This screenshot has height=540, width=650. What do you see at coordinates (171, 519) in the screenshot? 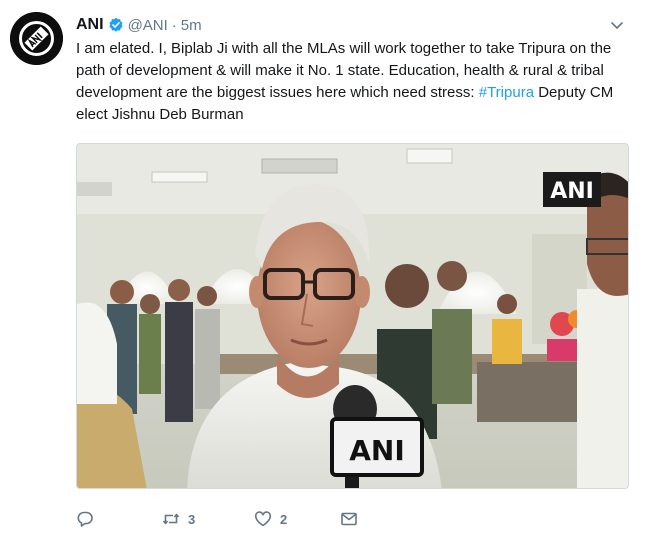
I see `retweet-icon` at bounding box center [171, 519].